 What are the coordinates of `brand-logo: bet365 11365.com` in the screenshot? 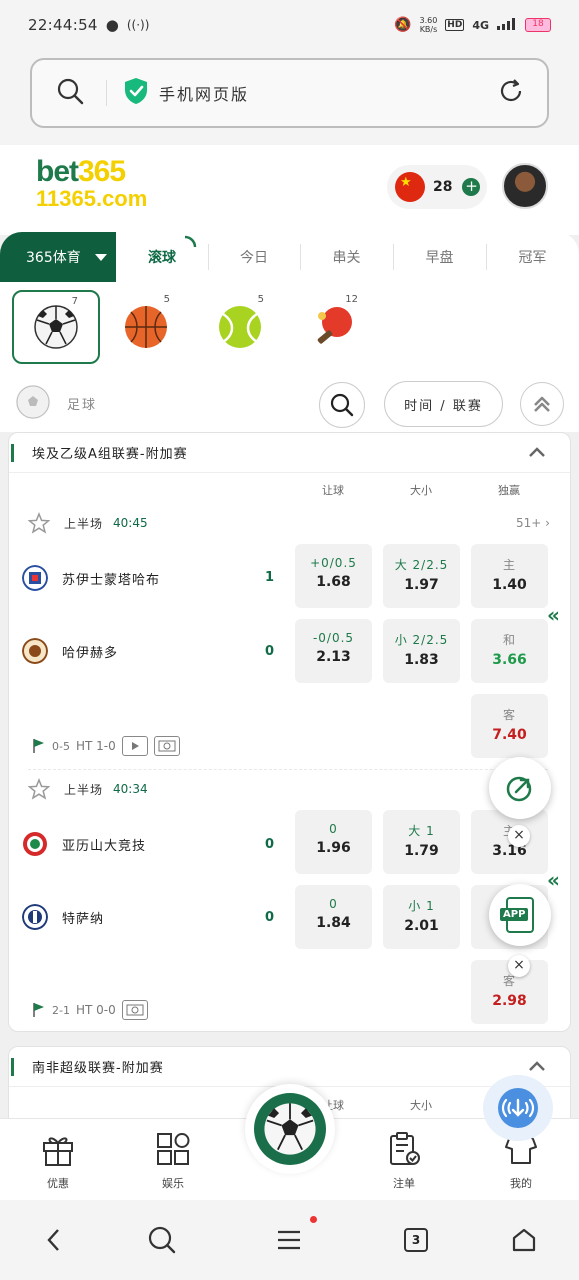 It's located at (91, 183).